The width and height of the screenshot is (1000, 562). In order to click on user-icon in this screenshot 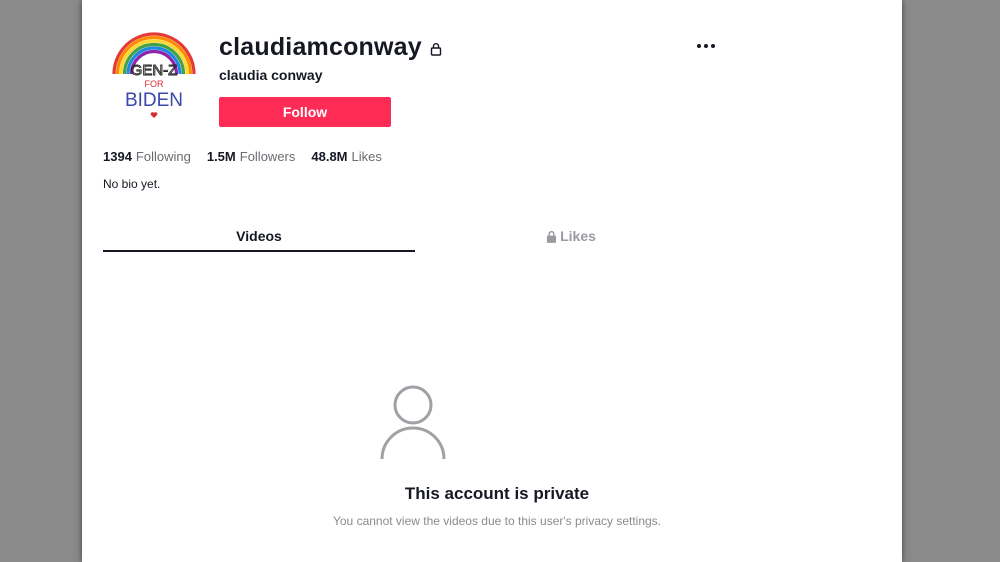, I will do `click(413, 422)`.